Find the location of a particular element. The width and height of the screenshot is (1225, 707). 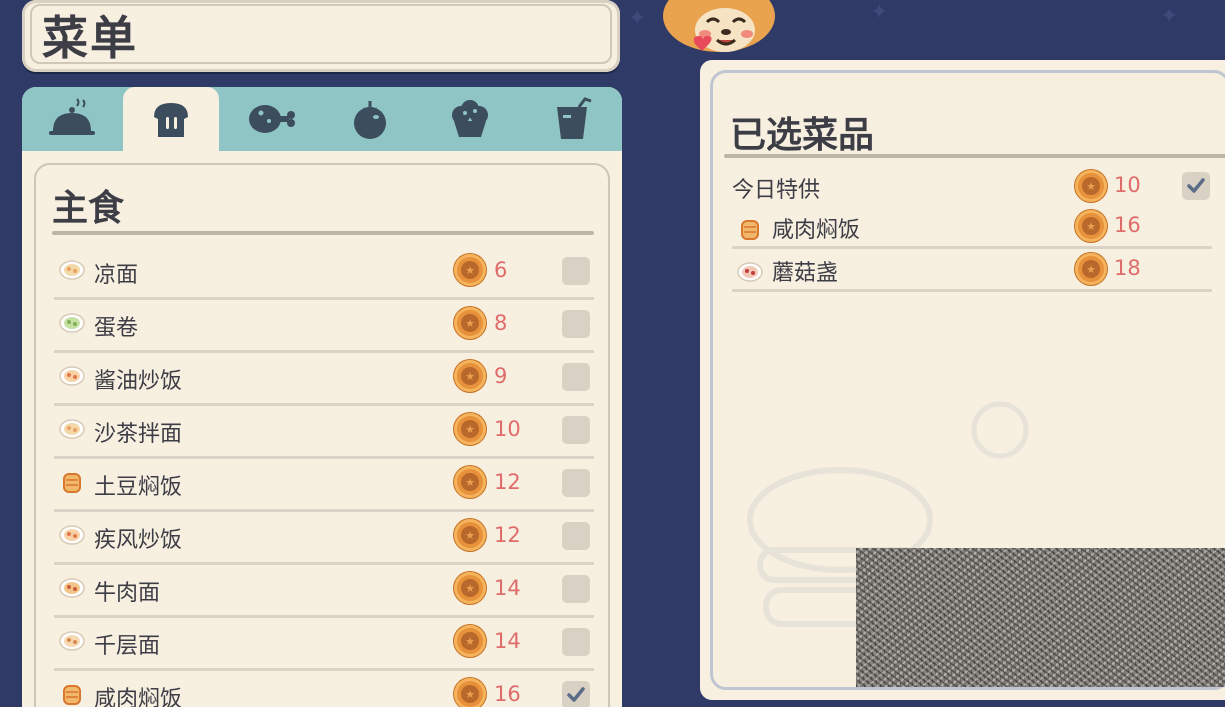

dish-row: 千层面 ★ 14 is located at coordinates (324, 644).